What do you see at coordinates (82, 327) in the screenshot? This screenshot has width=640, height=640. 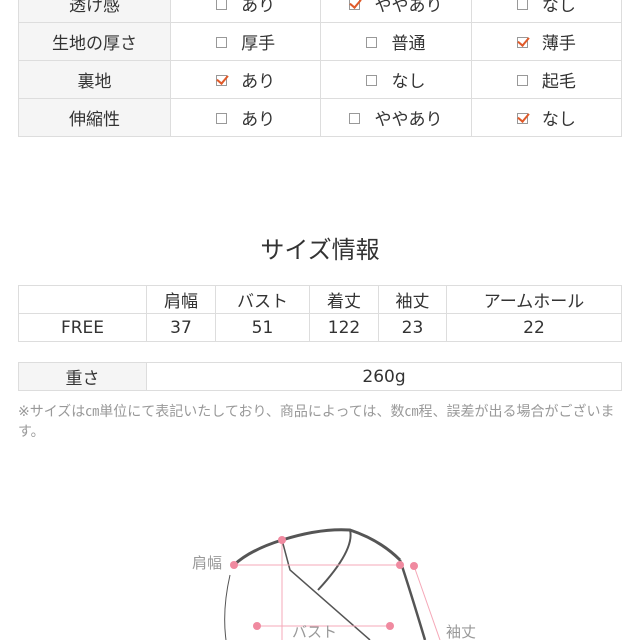 I see `size-cell: FREE` at bounding box center [82, 327].